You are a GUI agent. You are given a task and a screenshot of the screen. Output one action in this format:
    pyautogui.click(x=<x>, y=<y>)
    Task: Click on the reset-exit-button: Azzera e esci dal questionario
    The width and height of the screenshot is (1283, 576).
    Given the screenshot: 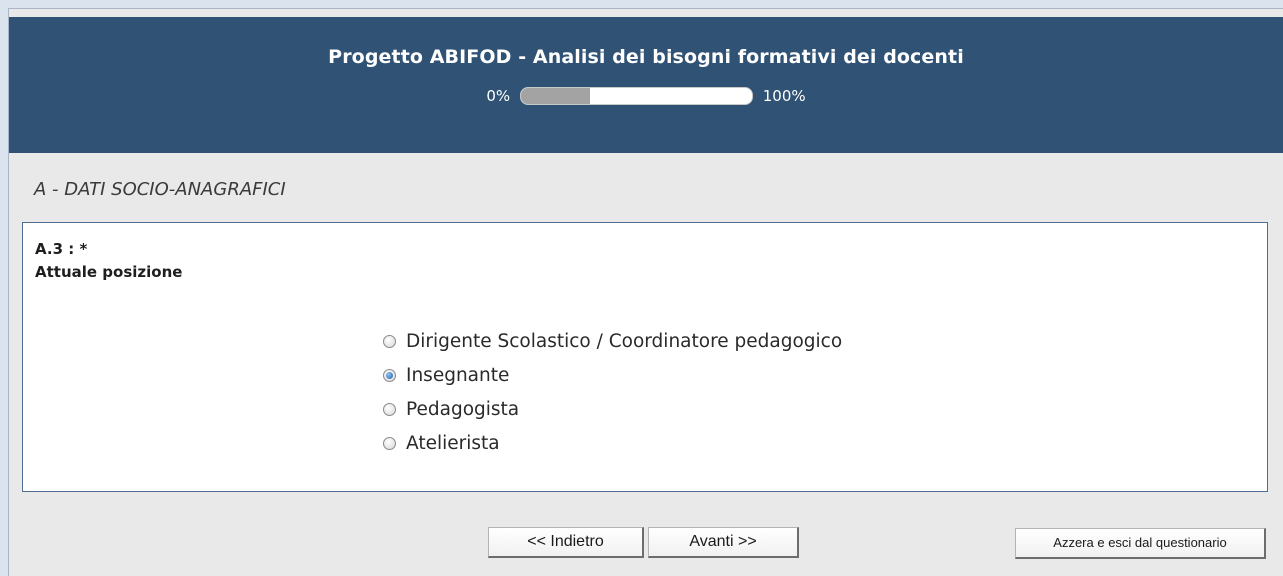 What is the action you would take?
    pyautogui.click(x=1140, y=543)
    